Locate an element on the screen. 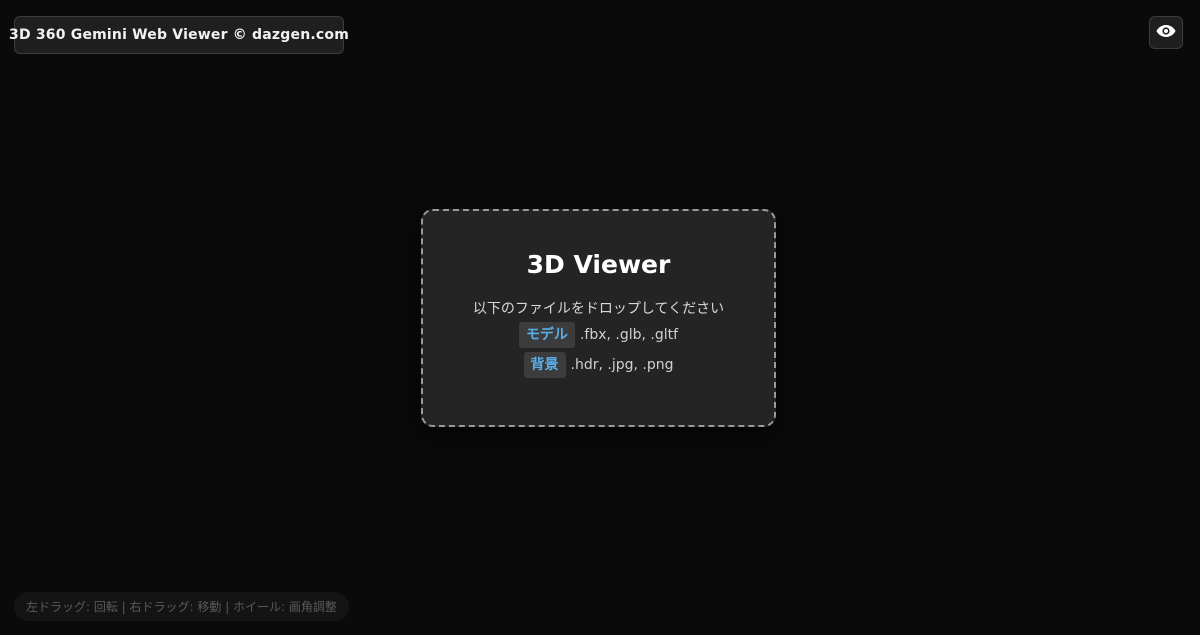 This screenshot has width=1200, height=635. eye-icon is located at coordinates (1166, 32).